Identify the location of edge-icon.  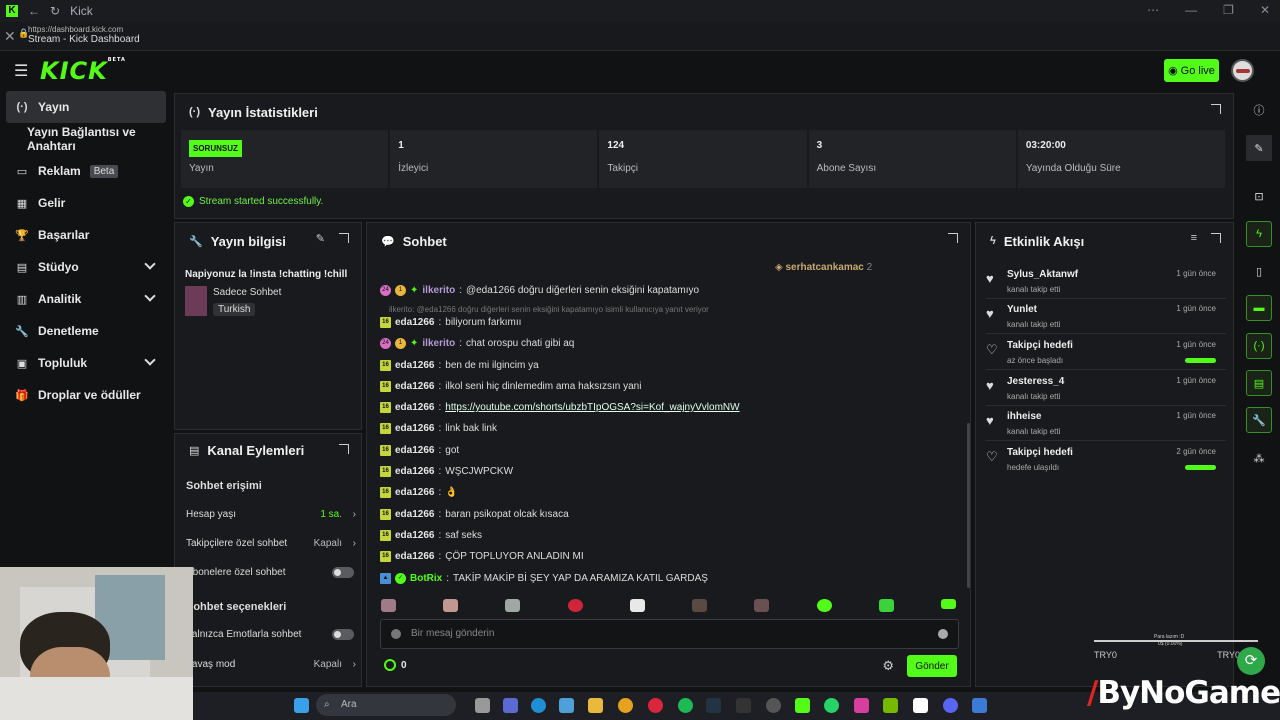
(538, 705).